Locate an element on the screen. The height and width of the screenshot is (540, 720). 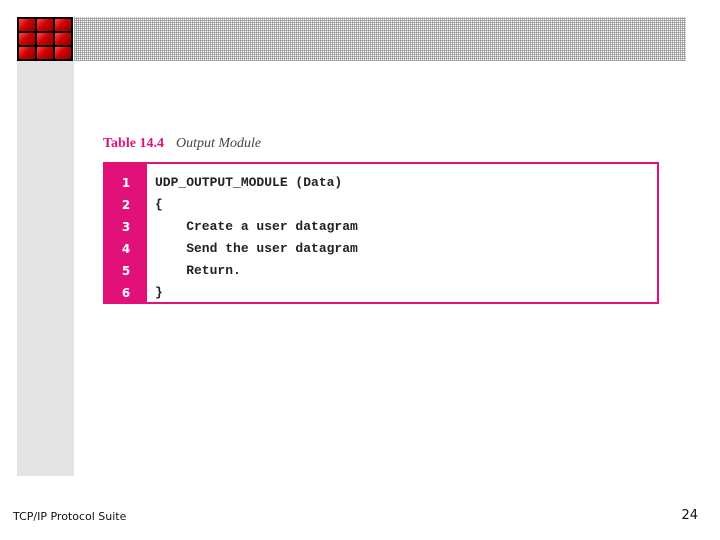
left-sidebar-bar is located at coordinates (45, 268).